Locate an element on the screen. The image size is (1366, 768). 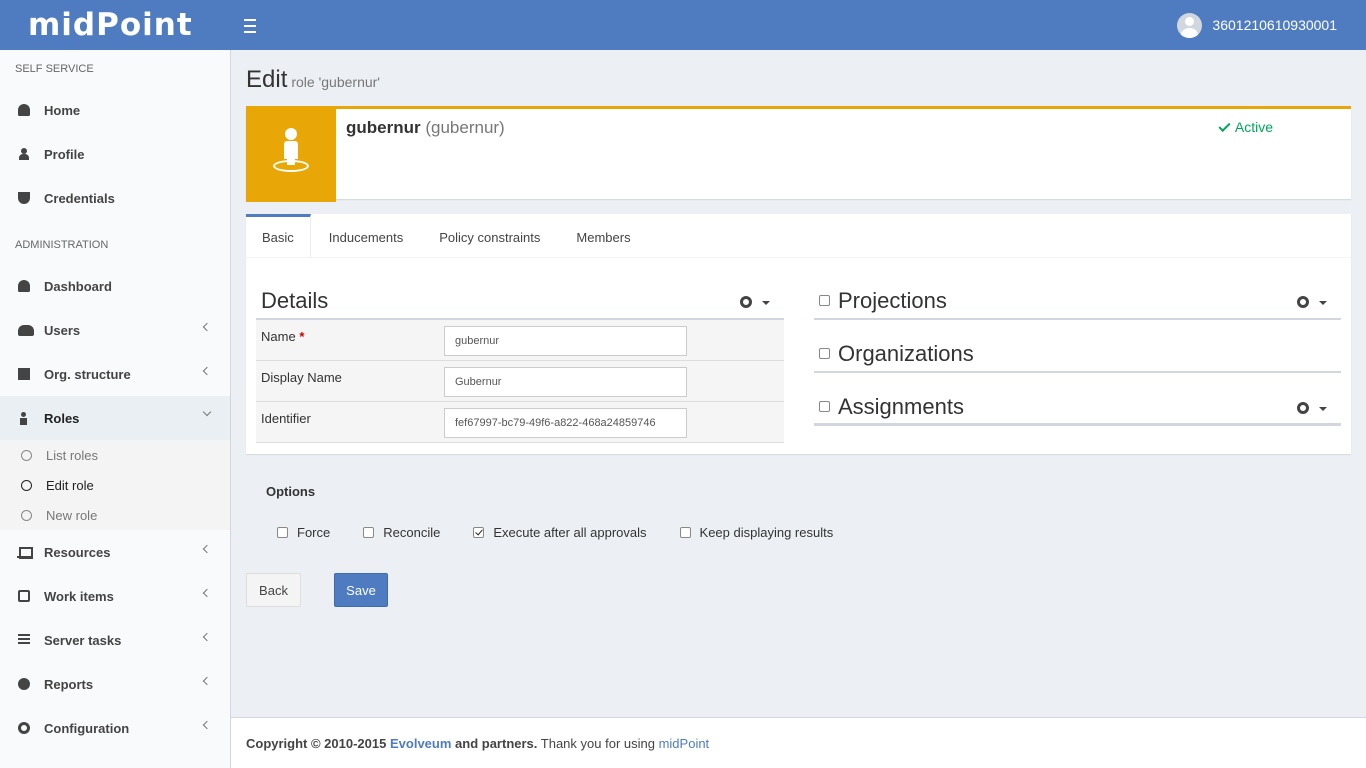
identifier-field is located at coordinates (565, 423).